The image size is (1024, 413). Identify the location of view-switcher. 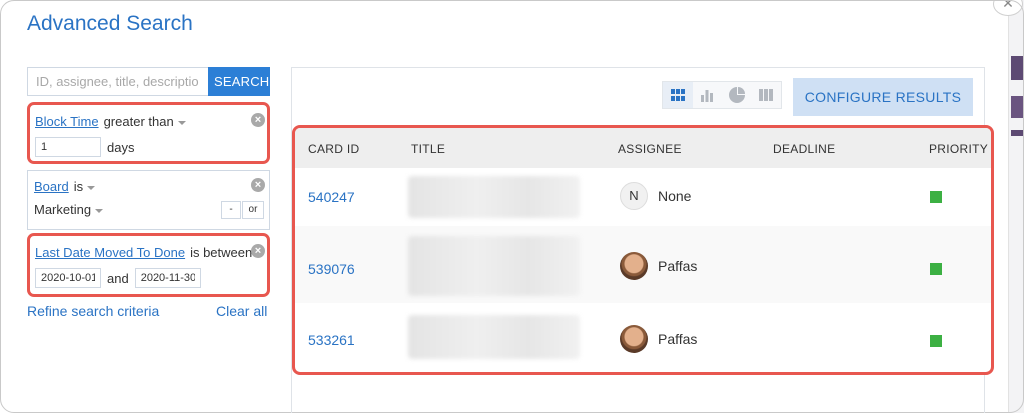
(722, 95).